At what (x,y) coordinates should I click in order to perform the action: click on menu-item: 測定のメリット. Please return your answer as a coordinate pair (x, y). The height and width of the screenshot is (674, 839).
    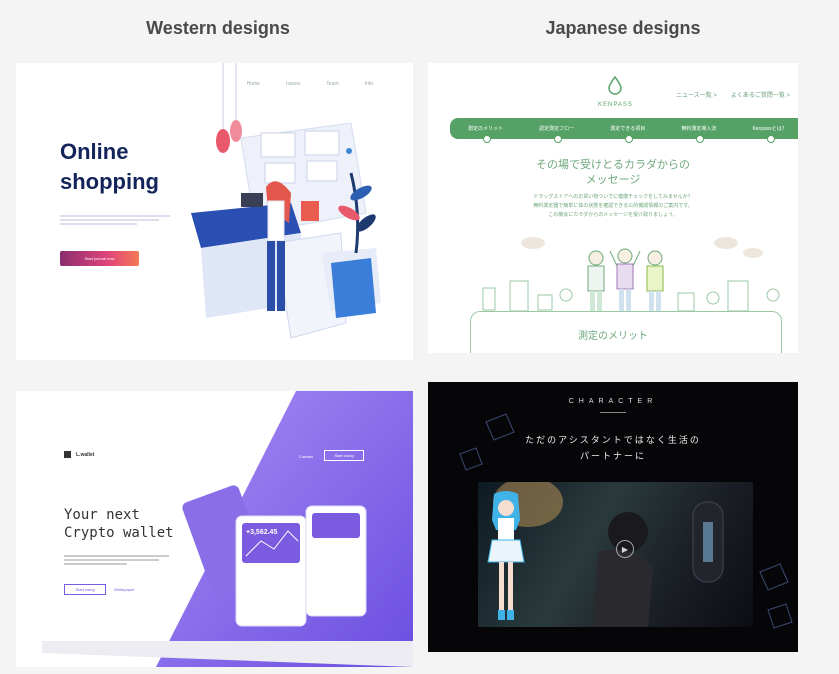
    Looking at the image, I should click on (485, 134).